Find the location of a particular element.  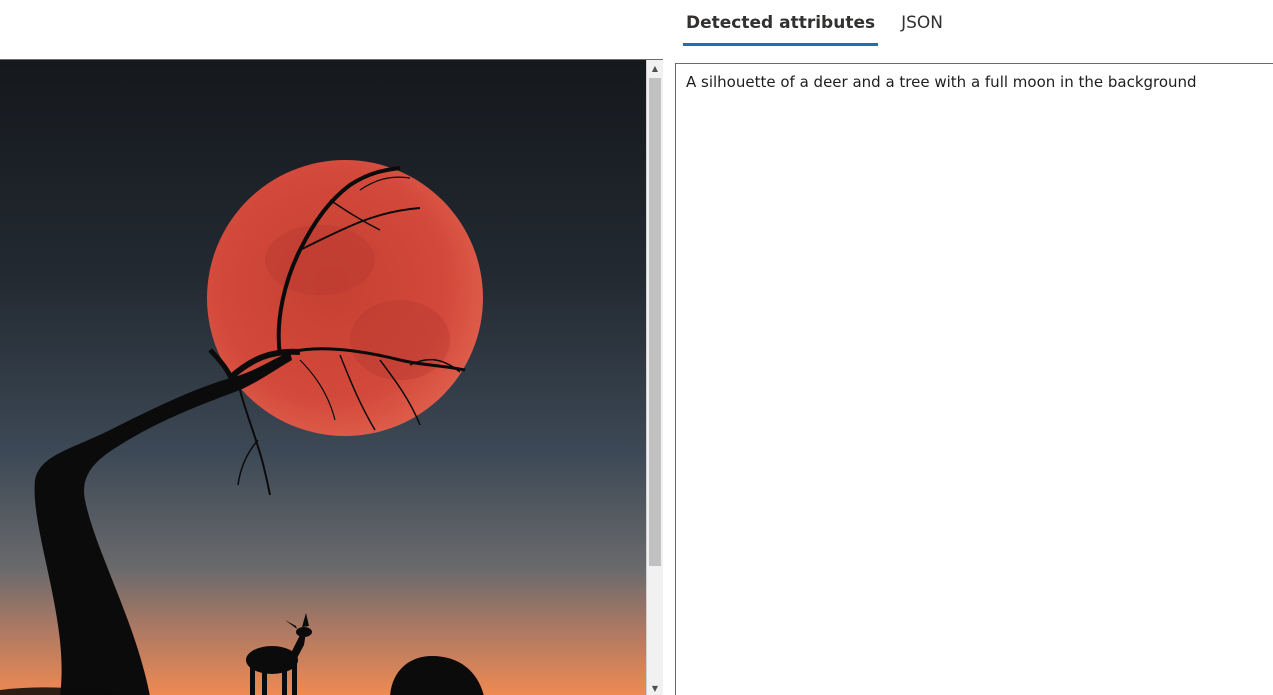

image-scrollbar: ▲ ▼ is located at coordinates (654, 377).